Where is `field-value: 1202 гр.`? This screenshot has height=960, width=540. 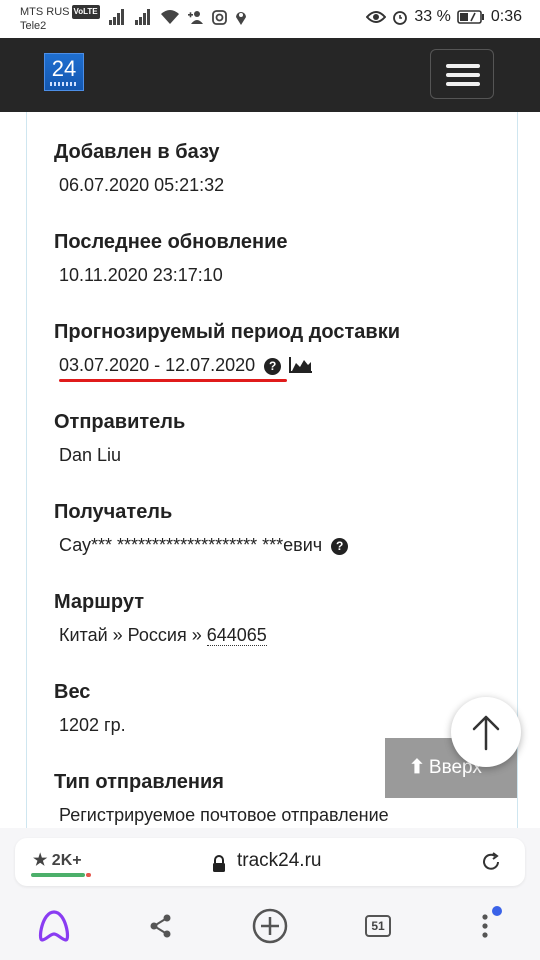 field-value: 1202 гр. is located at coordinates (92, 725).